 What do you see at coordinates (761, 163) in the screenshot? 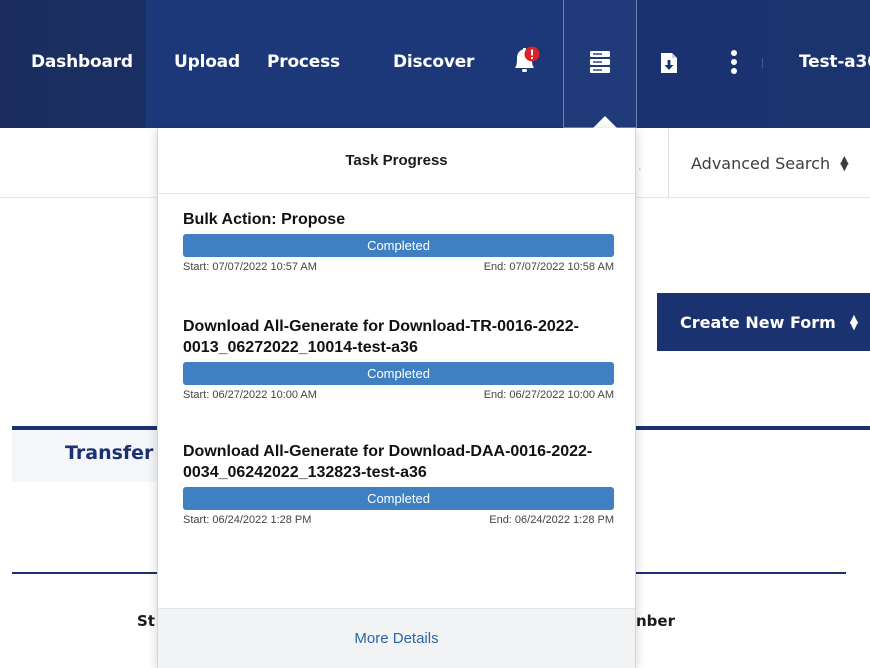
I see `advanced-search-label: Advanced Search` at bounding box center [761, 163].